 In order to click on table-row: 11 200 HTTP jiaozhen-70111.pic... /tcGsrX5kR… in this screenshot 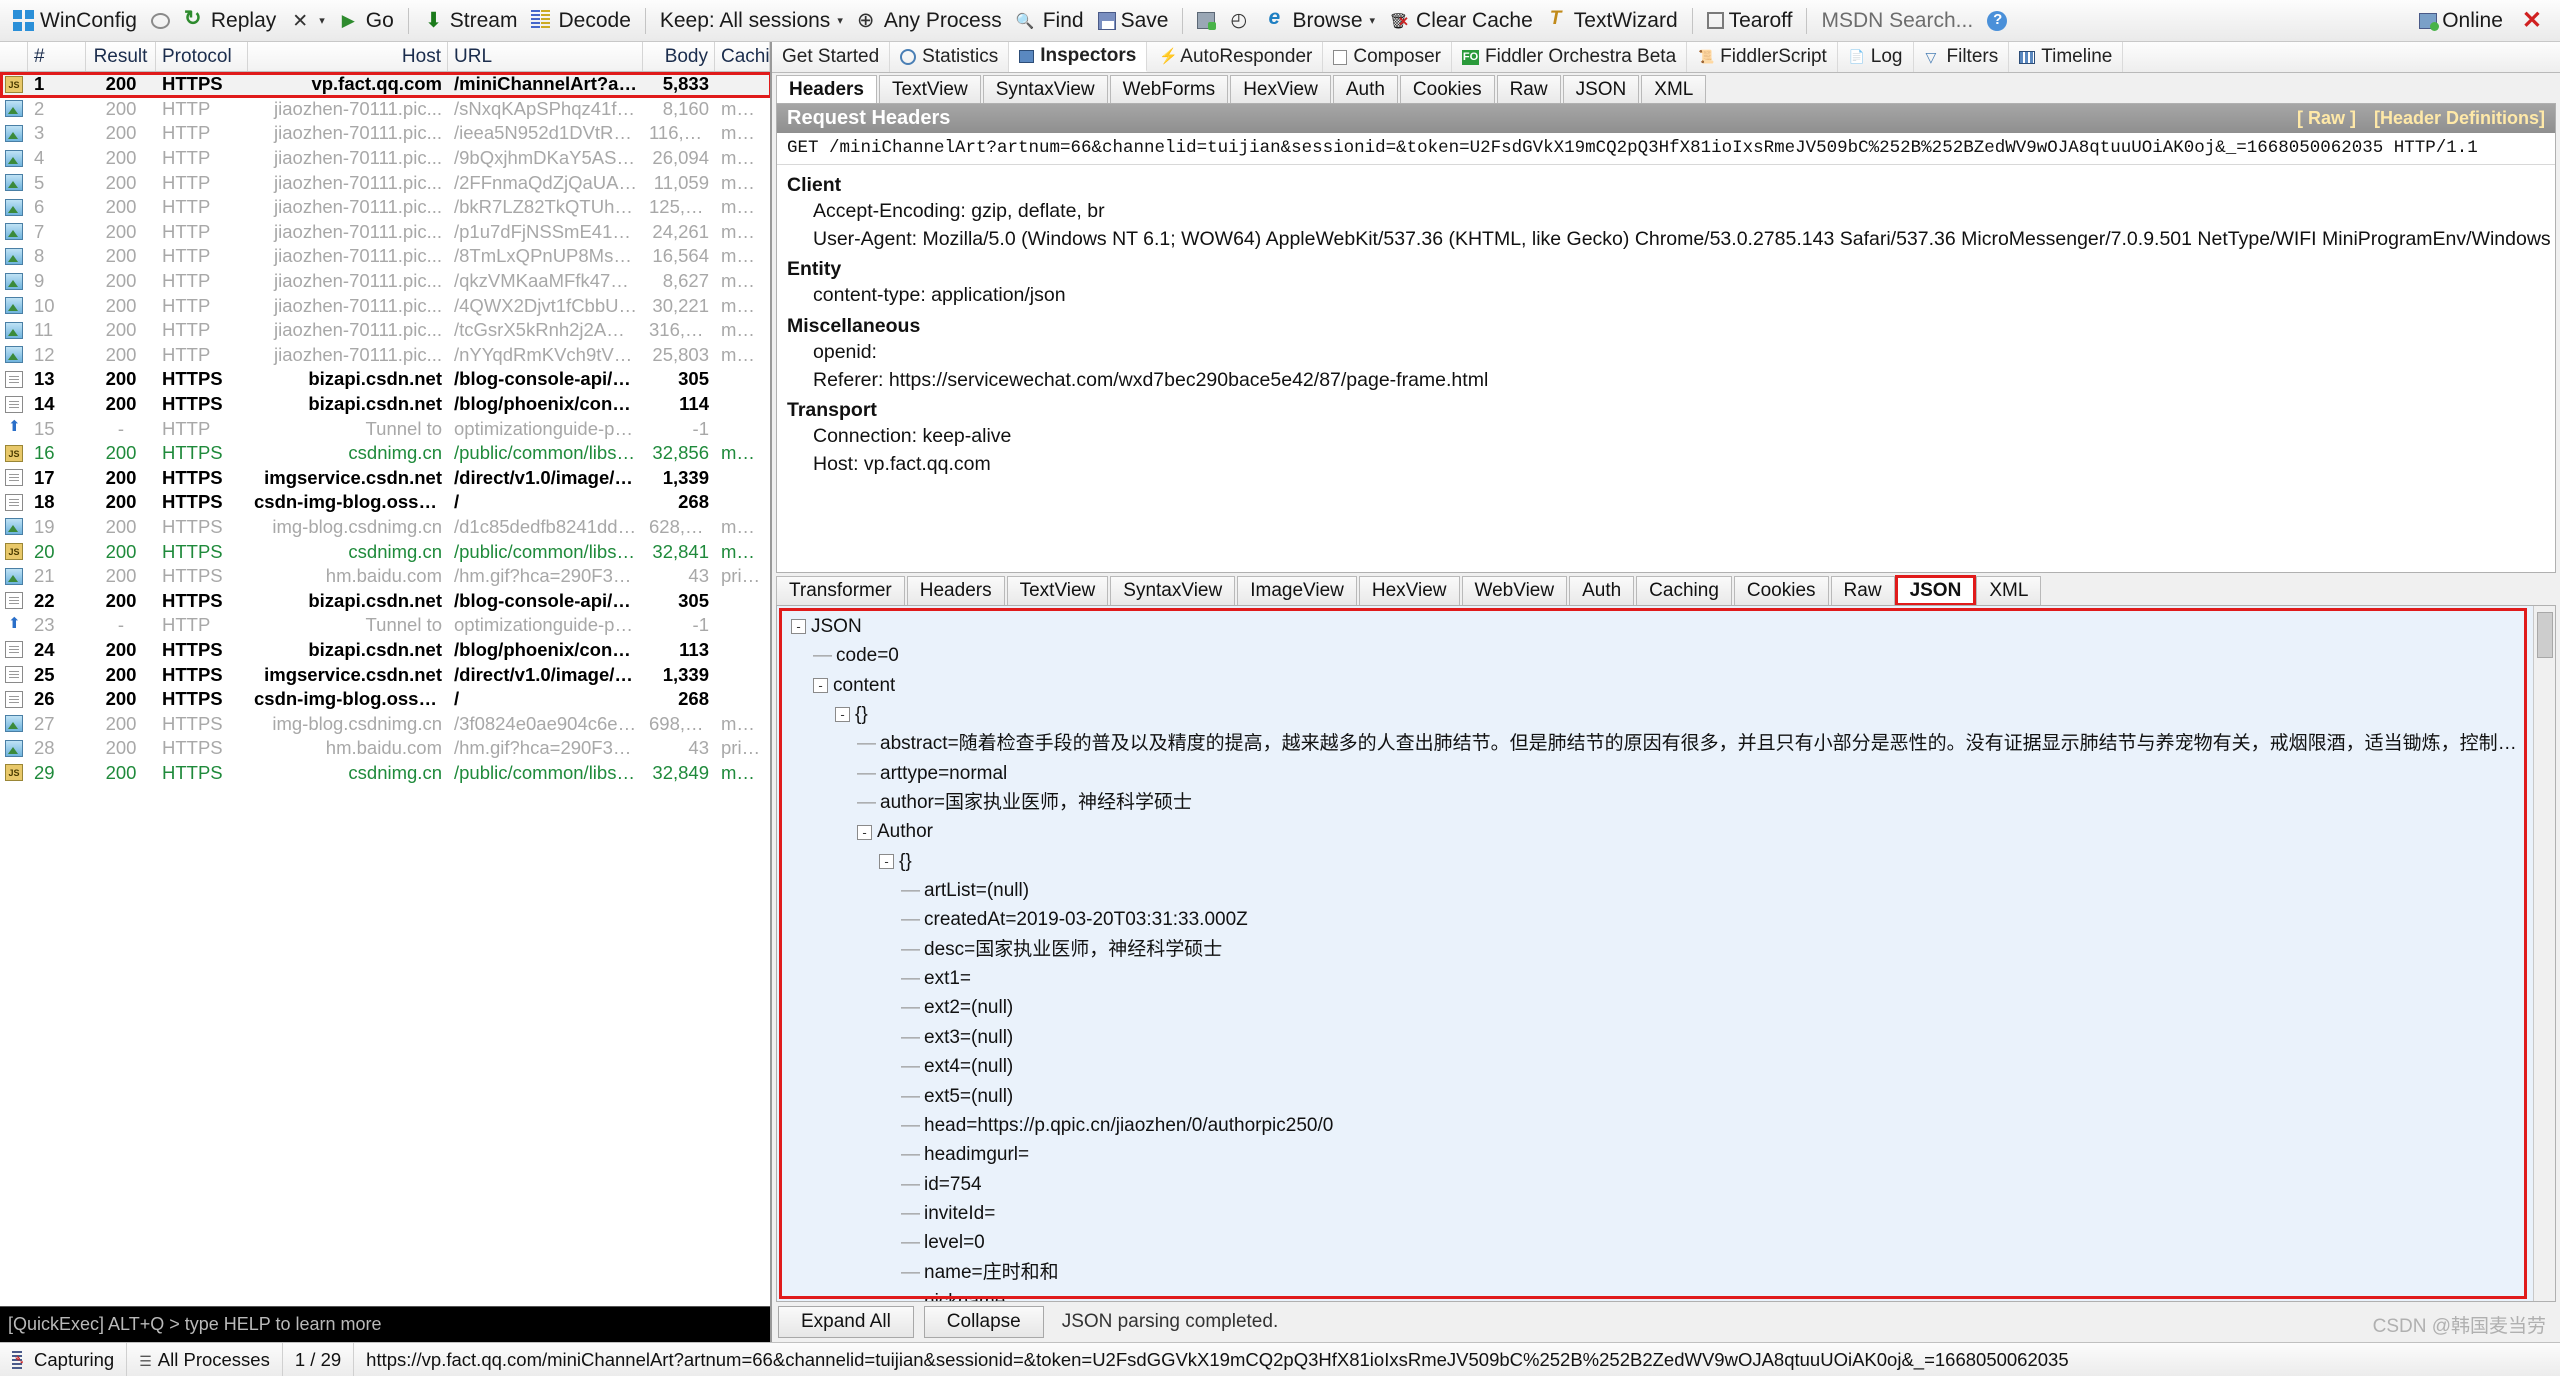, I will do `click(385, 330)`.